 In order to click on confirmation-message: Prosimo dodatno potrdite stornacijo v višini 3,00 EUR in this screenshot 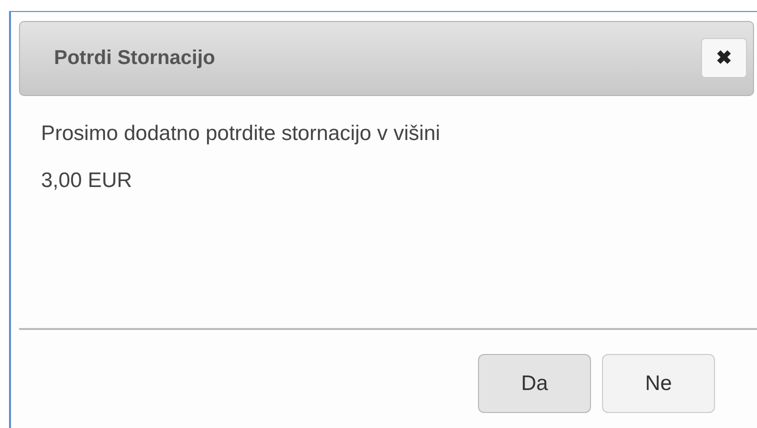, I will do `click(241, 157)`.